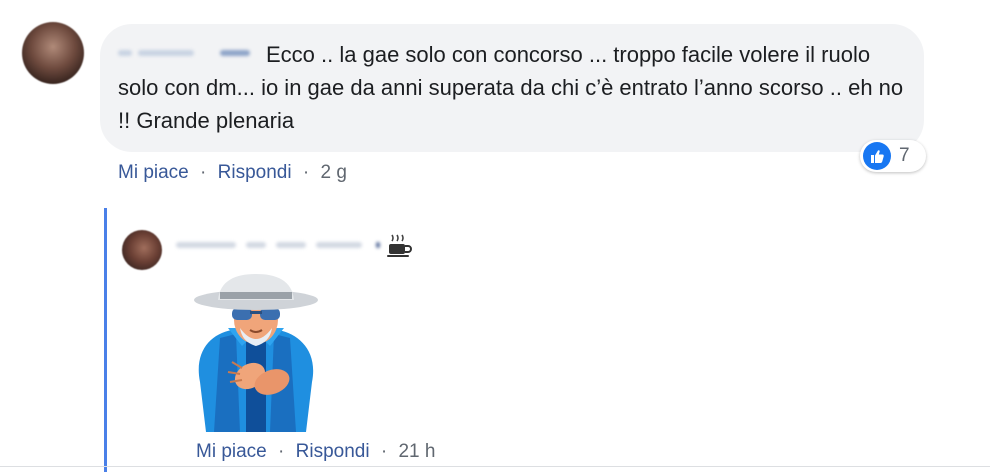 This screenshot has height=472, width=990. What do you see at coordinates (877, 156) in the screenshot?
I see `like-icon` at bounding box center [877, 156].